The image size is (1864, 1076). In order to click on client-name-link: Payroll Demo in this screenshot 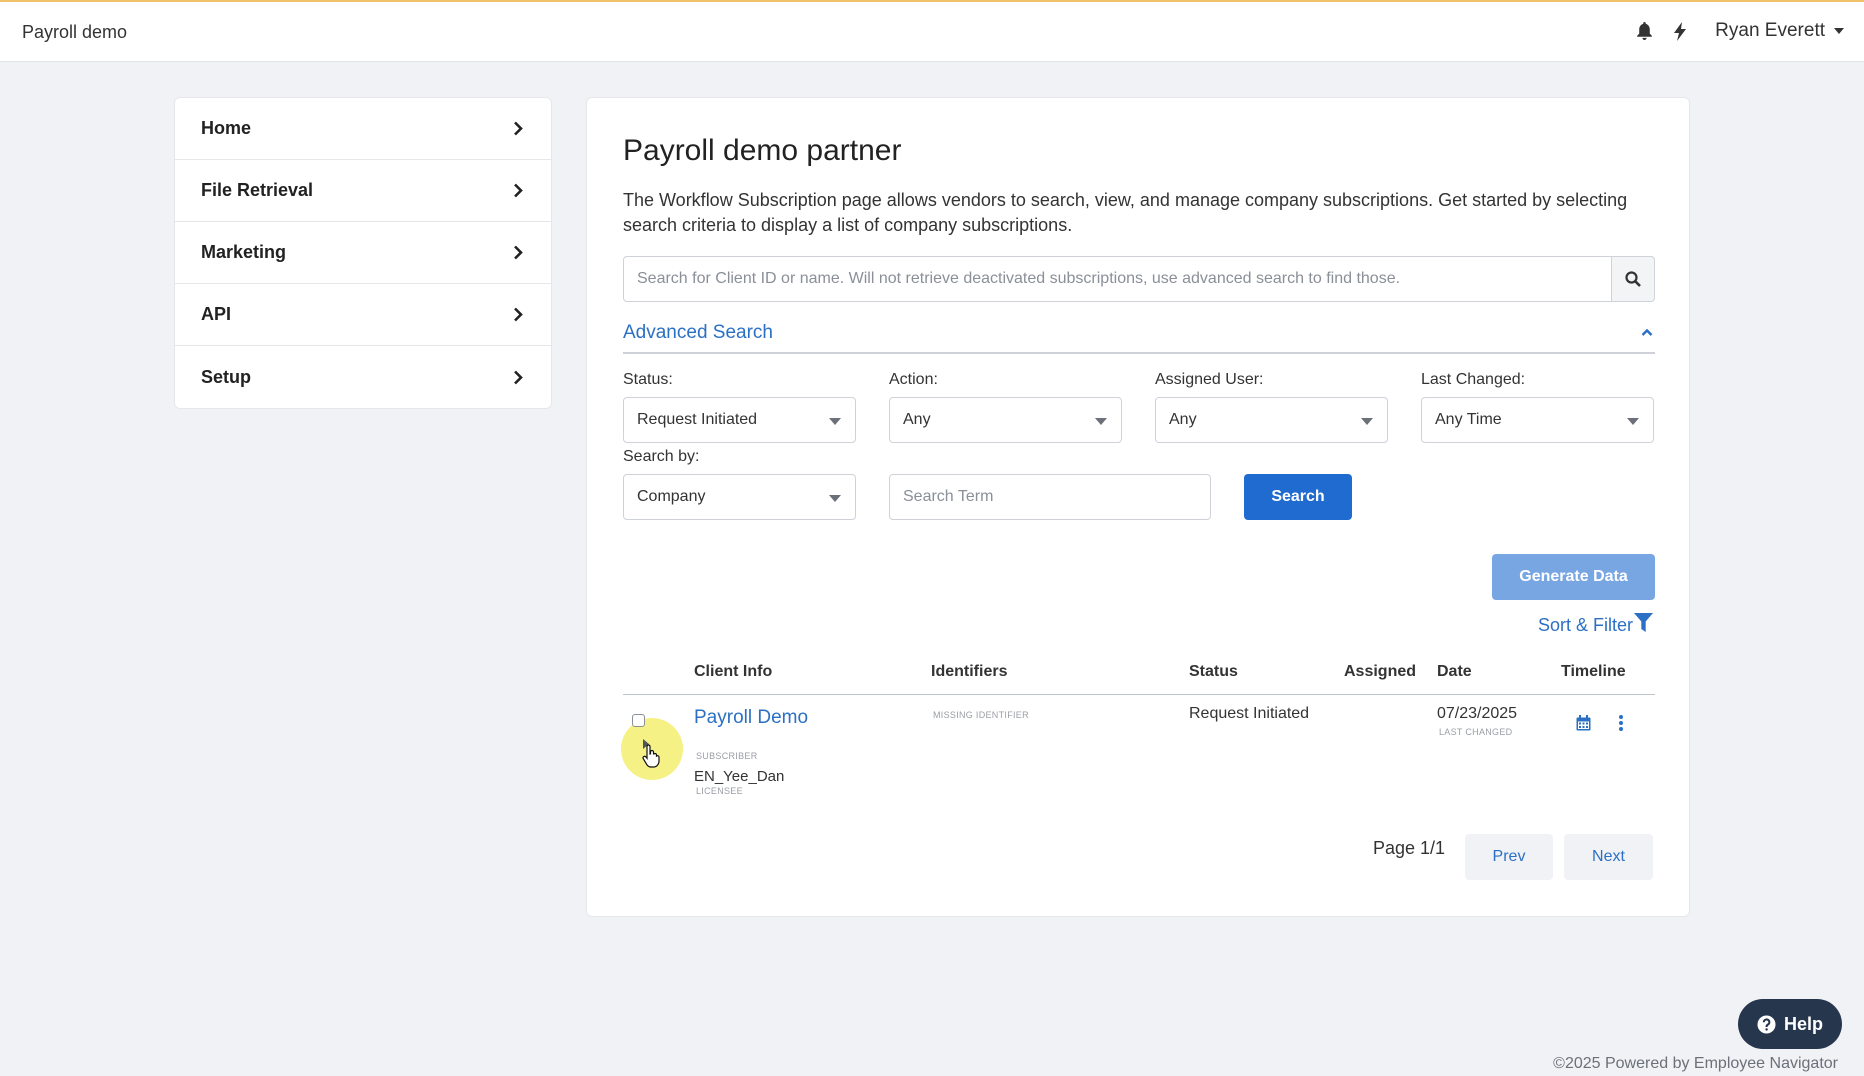, I will do `click(751, 718)`.